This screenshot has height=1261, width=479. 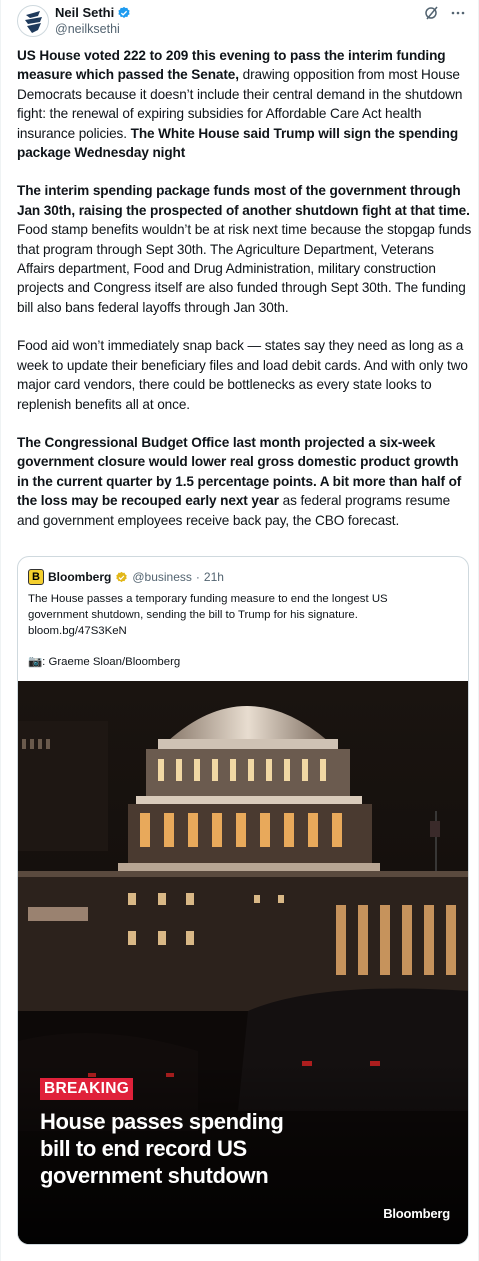 I want to click on tweet-header: Neil Sethi @neilksethi, so click(x=241, y=23).